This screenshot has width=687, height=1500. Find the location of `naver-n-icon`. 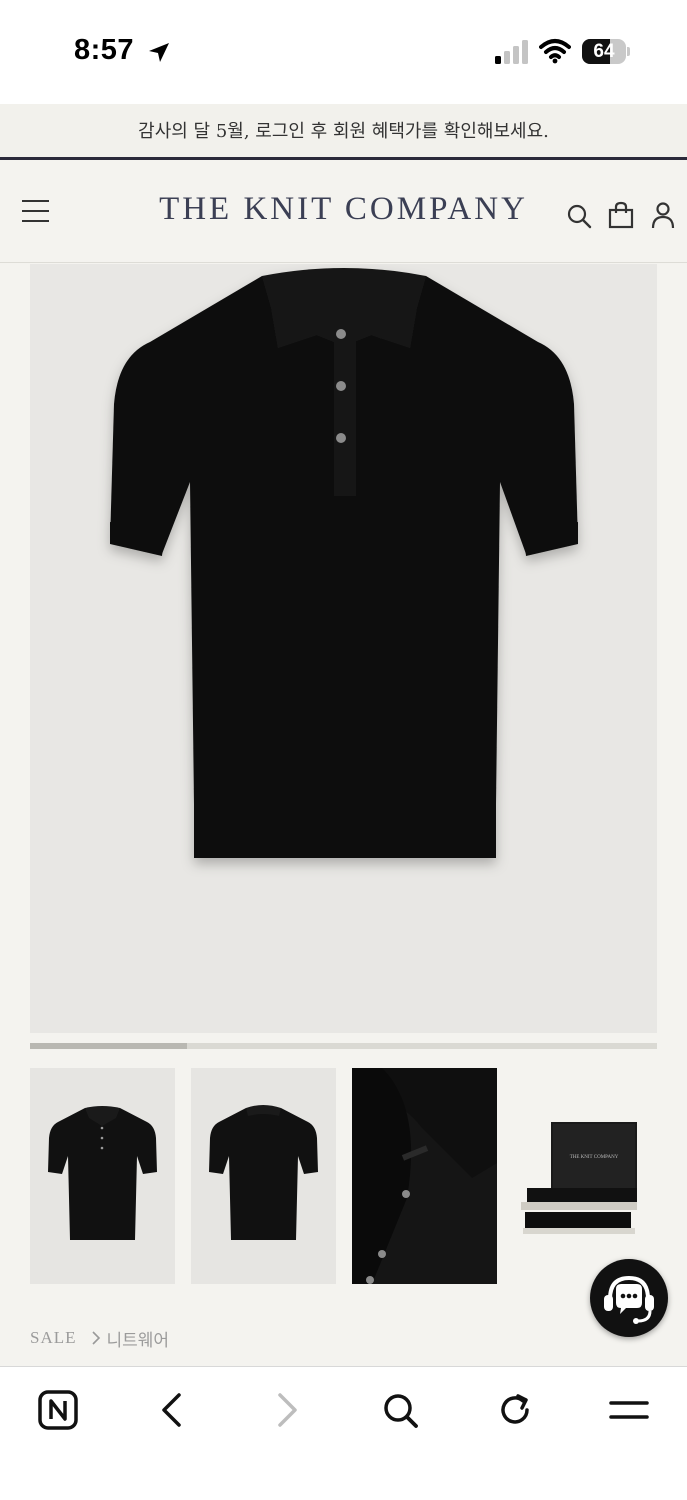

naver-n-icon is located at coordinates (58, 1410).